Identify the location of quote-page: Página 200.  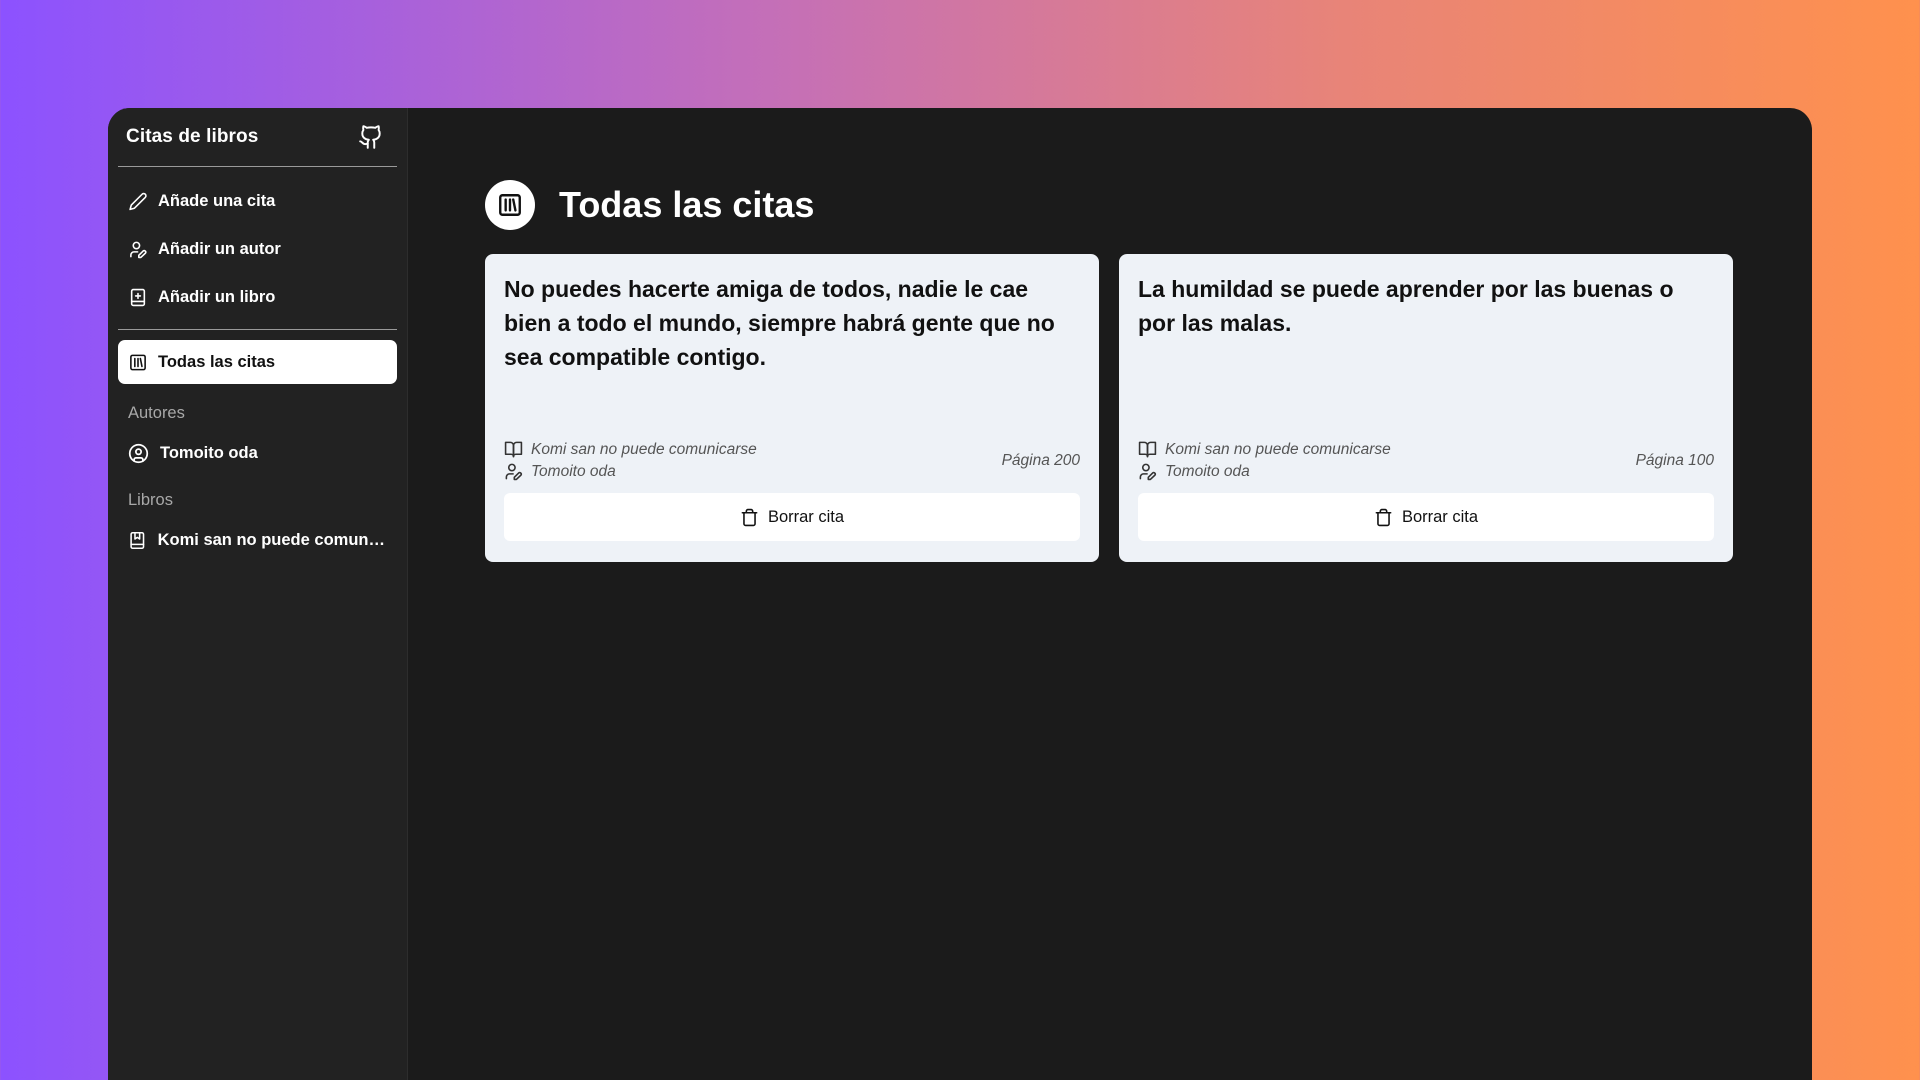
(1040, 460).